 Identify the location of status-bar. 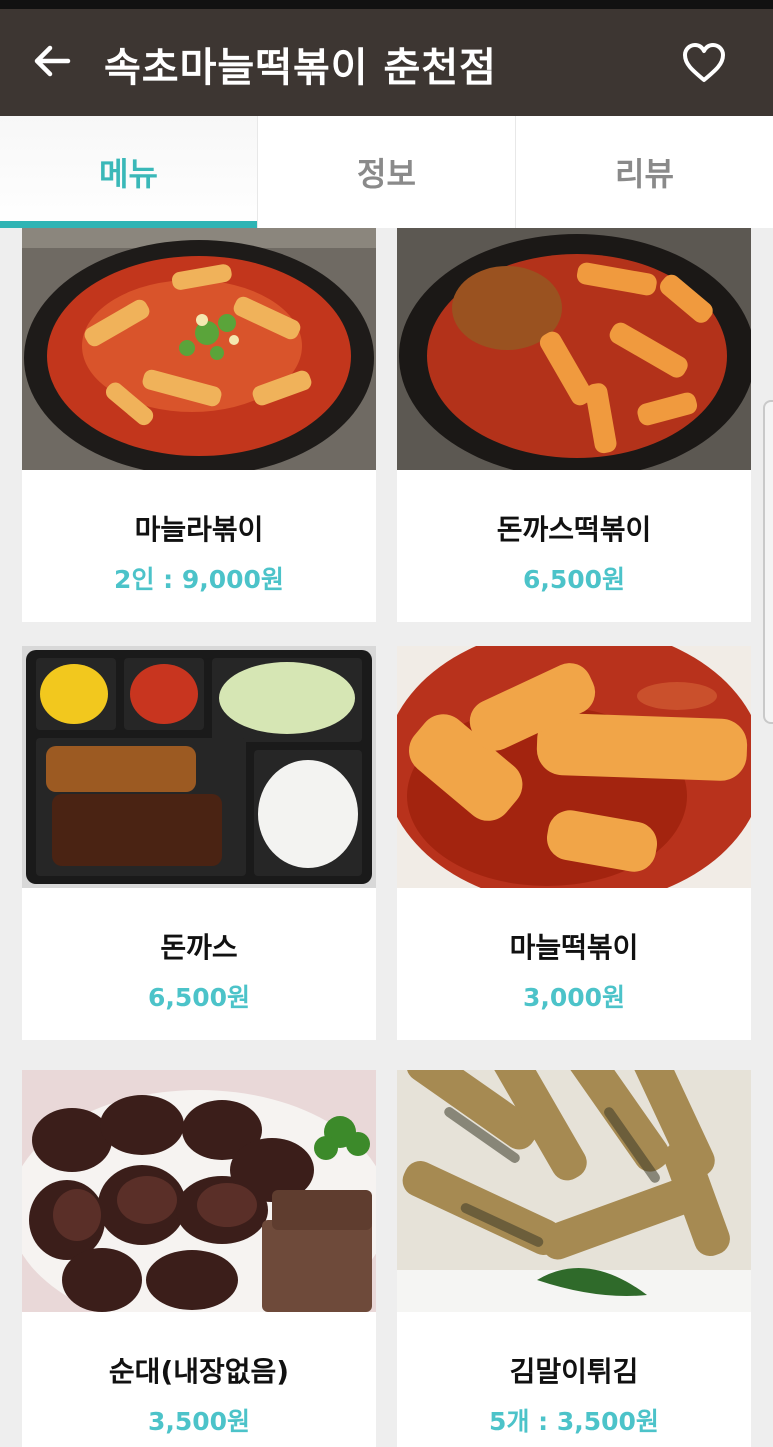
(386, 4).